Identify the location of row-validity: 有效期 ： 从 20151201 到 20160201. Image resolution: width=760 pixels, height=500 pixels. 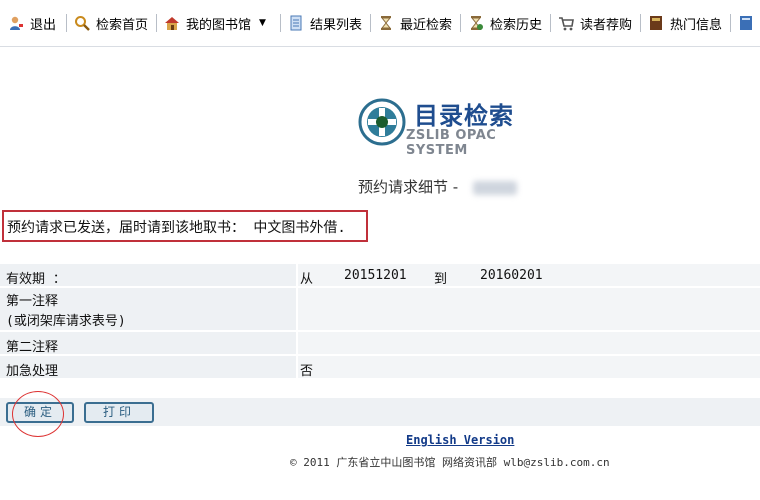
(380, 275).